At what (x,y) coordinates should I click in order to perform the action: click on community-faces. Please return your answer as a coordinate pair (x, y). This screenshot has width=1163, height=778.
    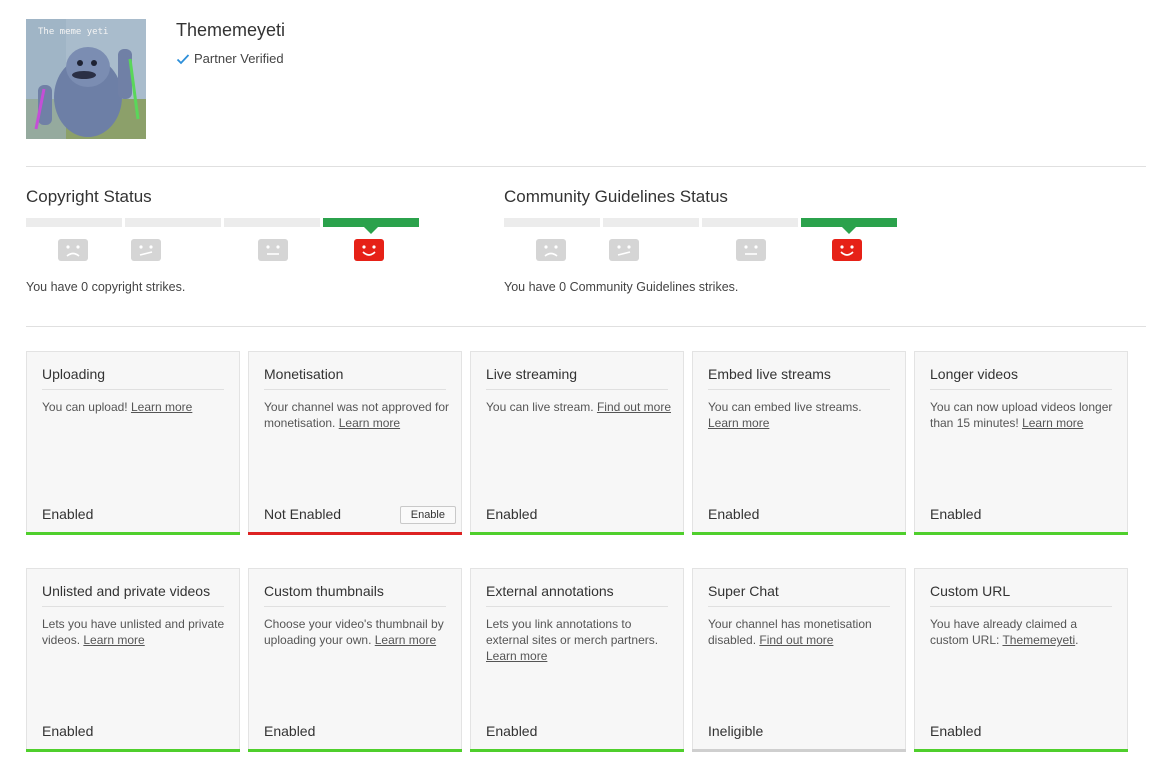
    Looking at the image, I should click on (704, 251).